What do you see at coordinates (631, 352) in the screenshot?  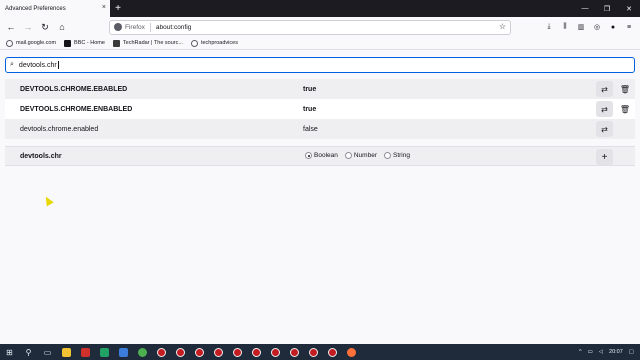 I see `notifications-icon: ▢` at bounding box center [631, 352].